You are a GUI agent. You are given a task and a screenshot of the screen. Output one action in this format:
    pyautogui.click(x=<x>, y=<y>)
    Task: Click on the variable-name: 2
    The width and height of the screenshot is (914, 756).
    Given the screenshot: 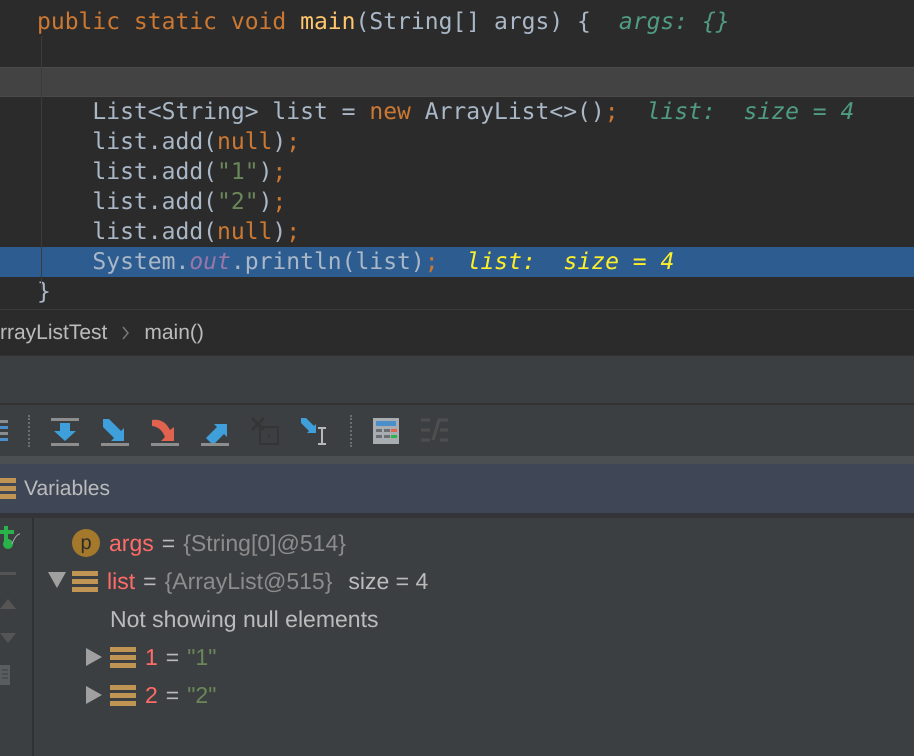 What is the action you would take?
    pyautogui.click(x=151, y=695)
    